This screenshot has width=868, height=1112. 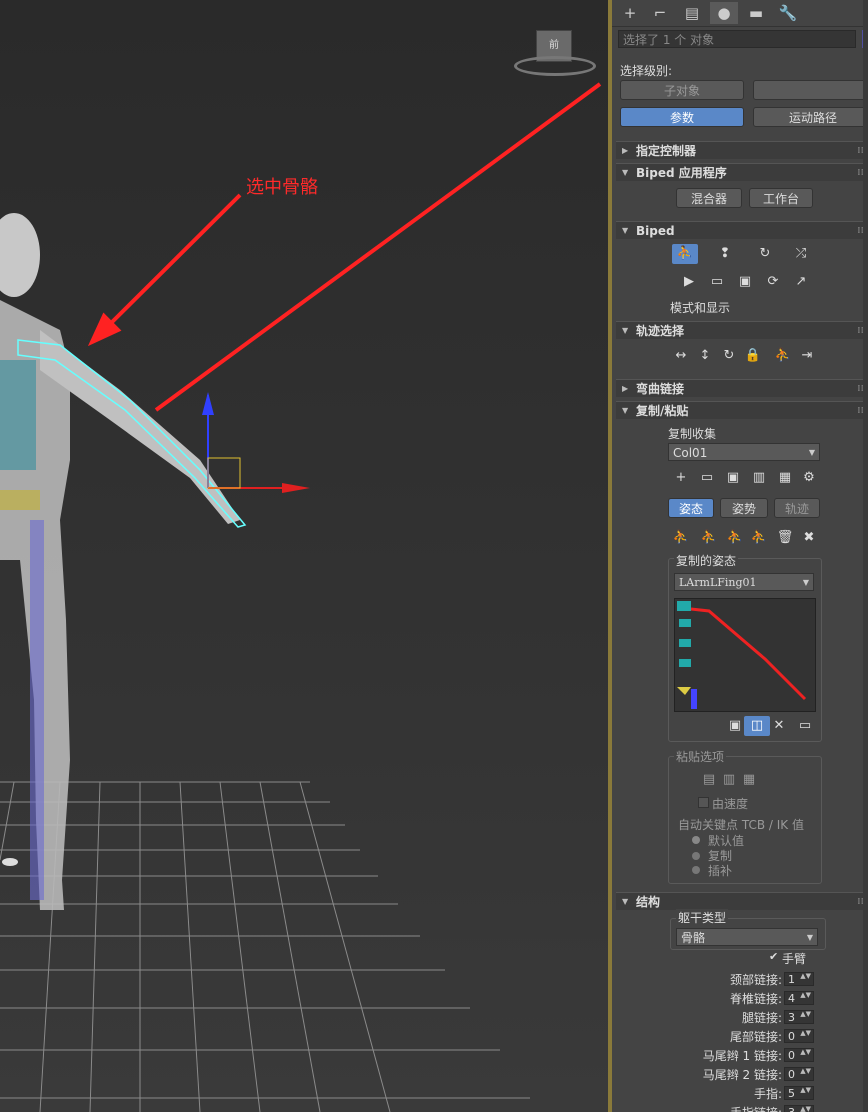 I want to click on structure-field-value: 5, so click(x=791, y=1093).